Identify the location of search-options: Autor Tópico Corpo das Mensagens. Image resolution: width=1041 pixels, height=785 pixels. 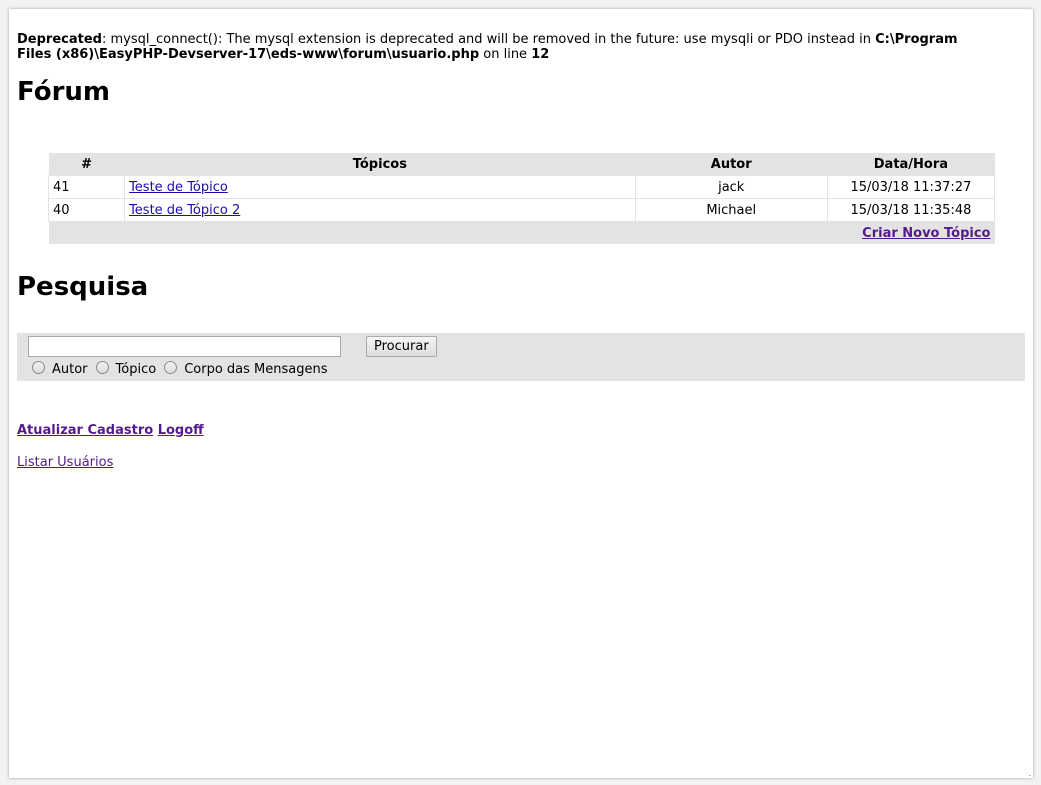
(182, 369).